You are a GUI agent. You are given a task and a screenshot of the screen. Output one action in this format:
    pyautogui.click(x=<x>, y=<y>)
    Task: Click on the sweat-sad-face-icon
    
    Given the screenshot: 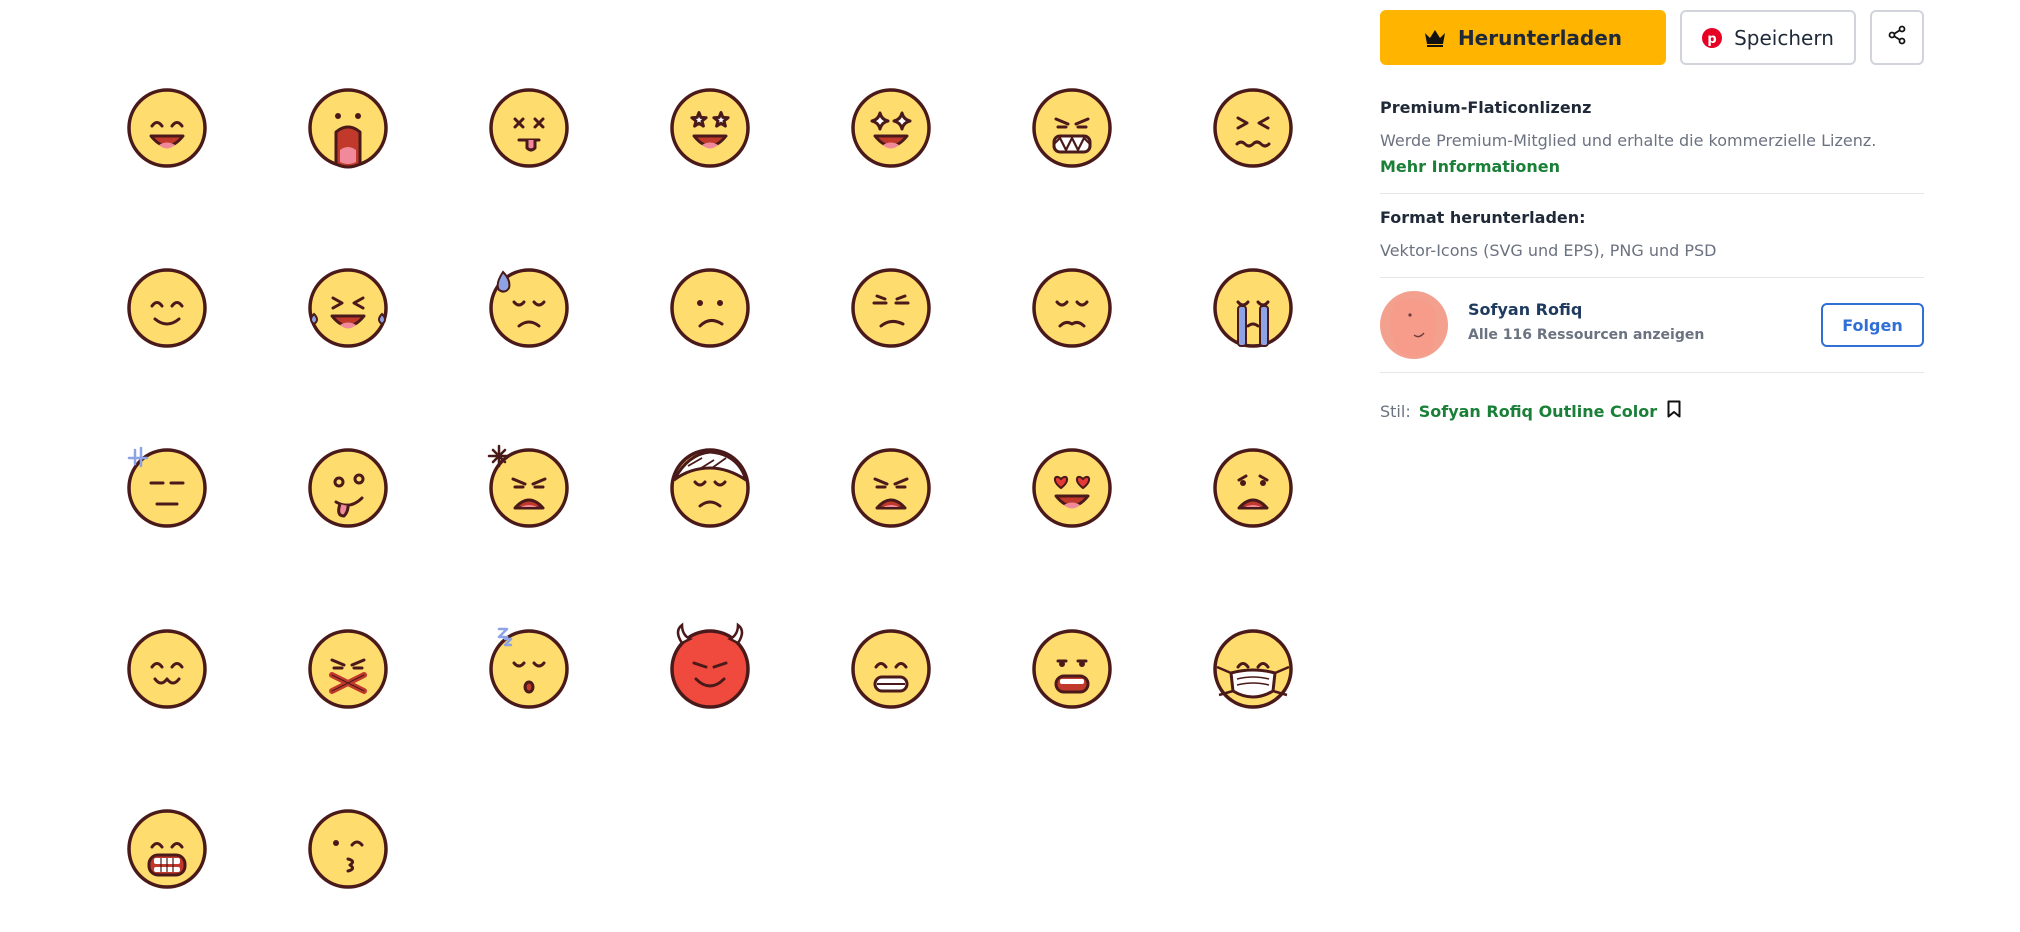 What is the action you would take?
    pyautogui.click(x=529, y=308)
    